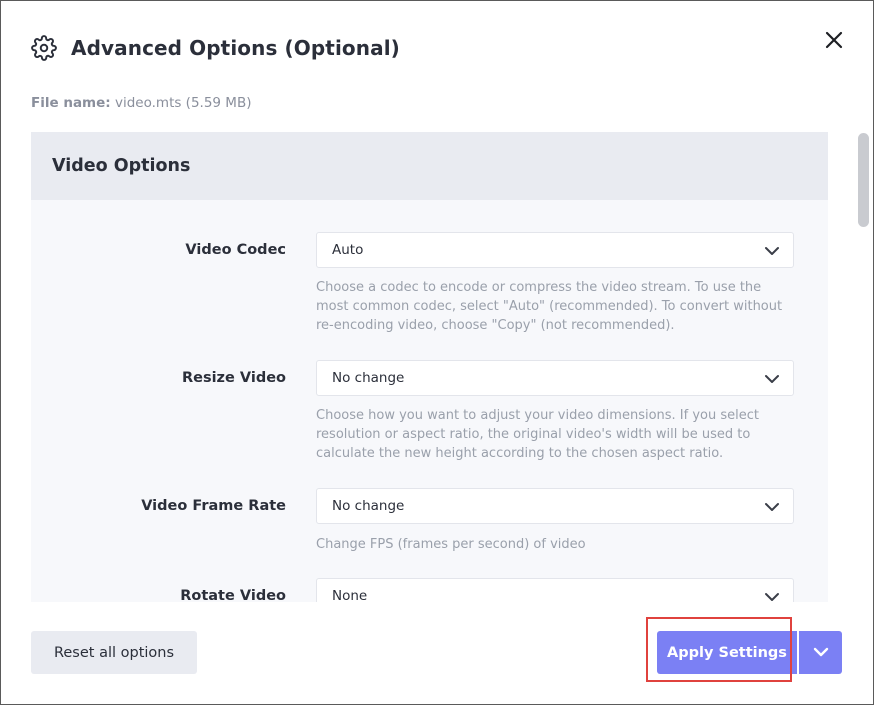 The height and width of the screenshot is (705, 874). What do you see at coordinates (368, 506) in the screenshot?
I see `frame-rate-value: No change` at bounding box center [368, 506].